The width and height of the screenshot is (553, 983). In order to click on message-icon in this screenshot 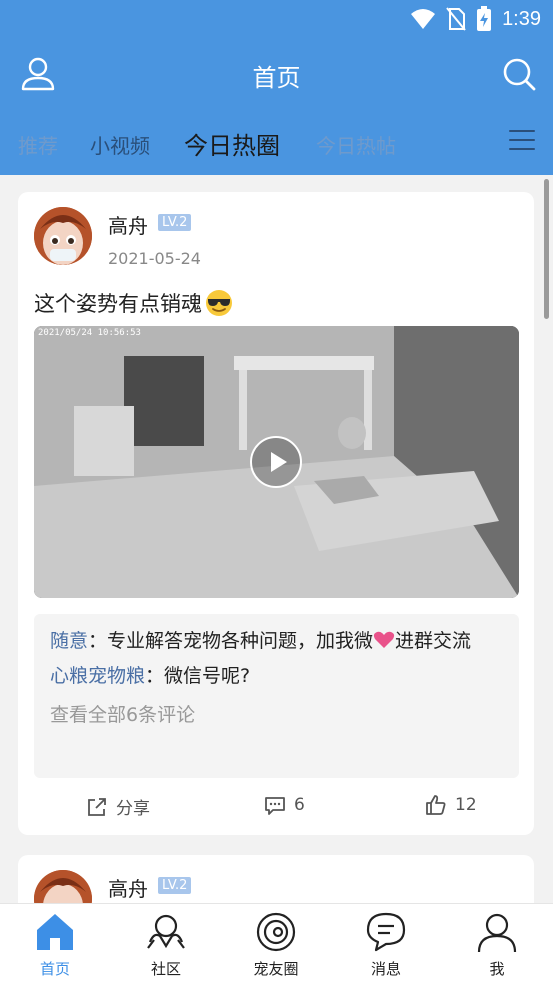, I will do `click(386, 932)`.